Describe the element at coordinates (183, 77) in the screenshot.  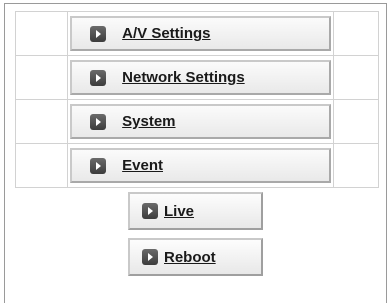
I see `network-settings-label: Network Settings` at that location.